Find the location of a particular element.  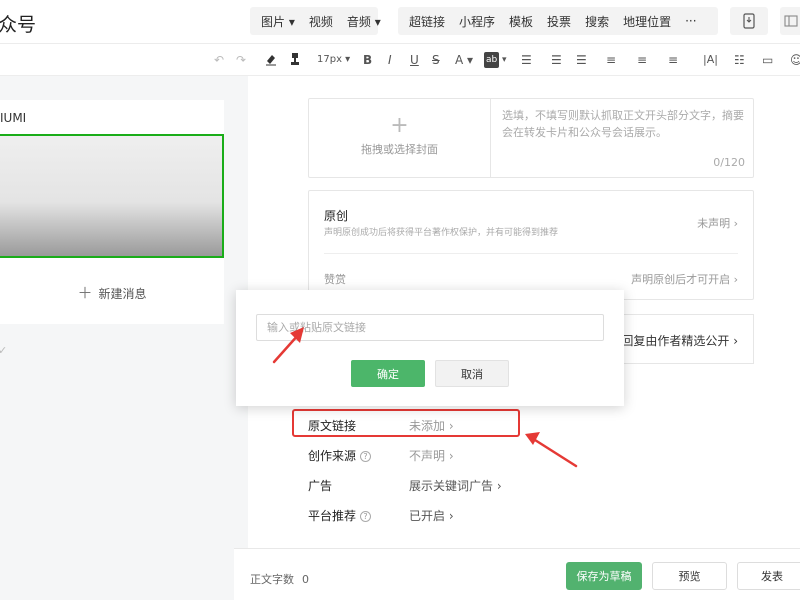

audio-menu: 音频 ▾ is located at coordinates (364, 21).